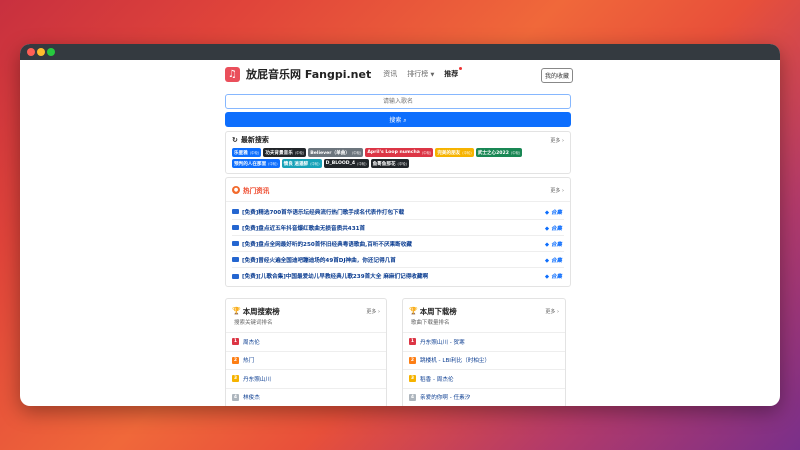  What do you see at coordinates (445, 398) in the screenshot?
I see `rank-item-label: 亲爱的你啊 - 任素汐` at bounding box center [445, 398].